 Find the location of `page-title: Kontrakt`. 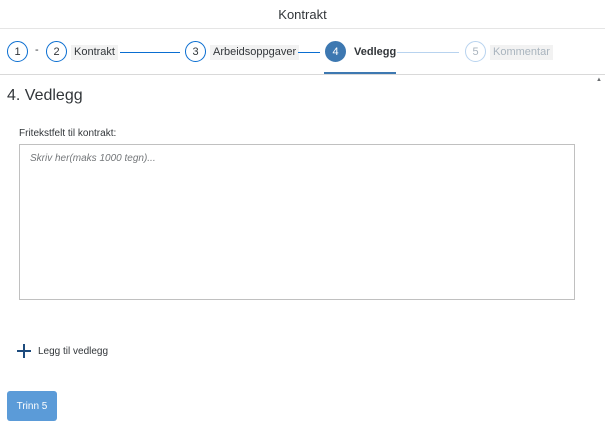

page-title: Kontrakt is located at coordinates (302, 14).